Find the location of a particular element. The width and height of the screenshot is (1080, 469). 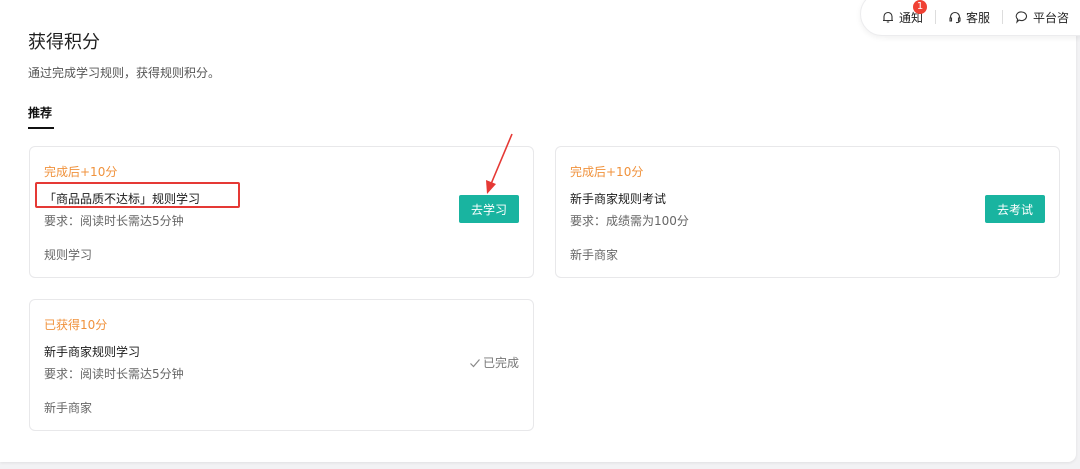

page-title: 获得积分 is located at coordinates (64, 42).